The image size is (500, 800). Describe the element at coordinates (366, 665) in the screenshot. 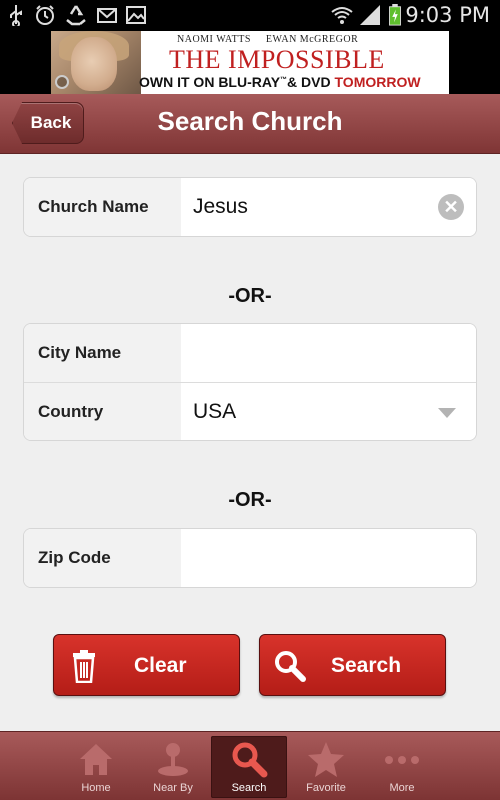

I see `search-button-label: Search` at that location.